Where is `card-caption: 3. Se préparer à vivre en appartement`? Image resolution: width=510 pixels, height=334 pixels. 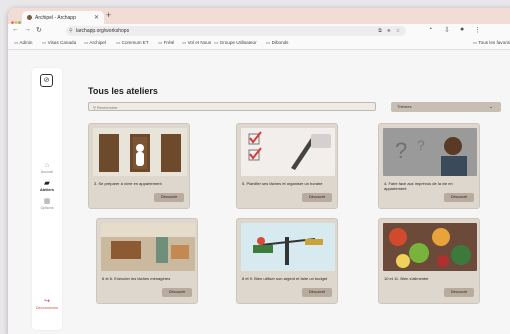 card-caption: 3. Se préparer à vivre en appartement is located at coordinates (128, 183).